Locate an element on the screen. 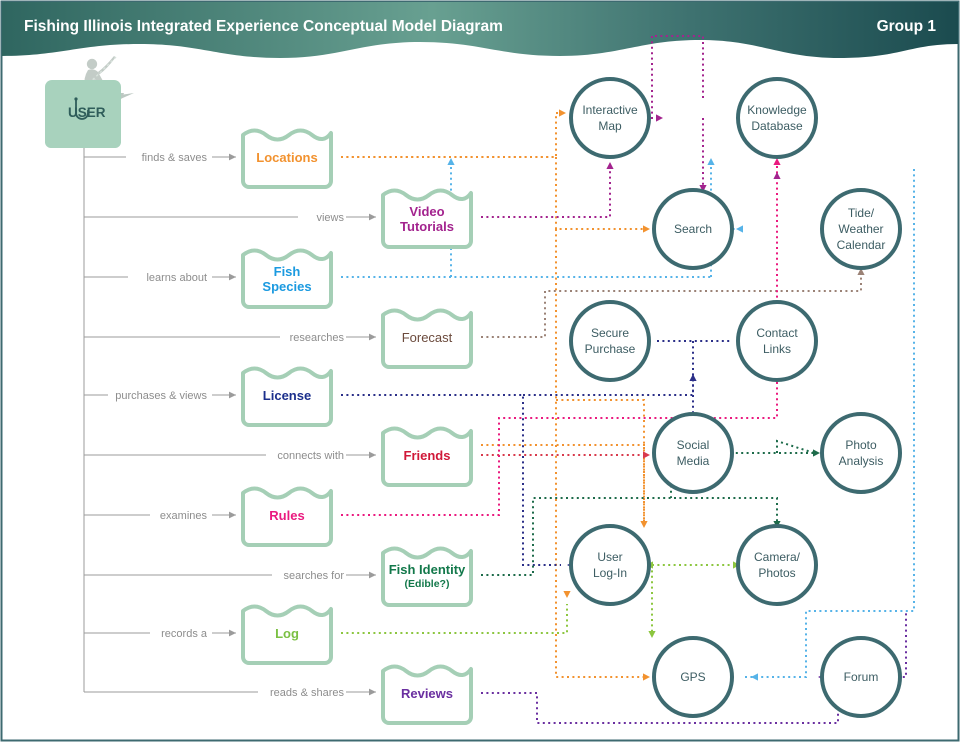  circle-label: Knowledge is located at coordinates (777, 110).